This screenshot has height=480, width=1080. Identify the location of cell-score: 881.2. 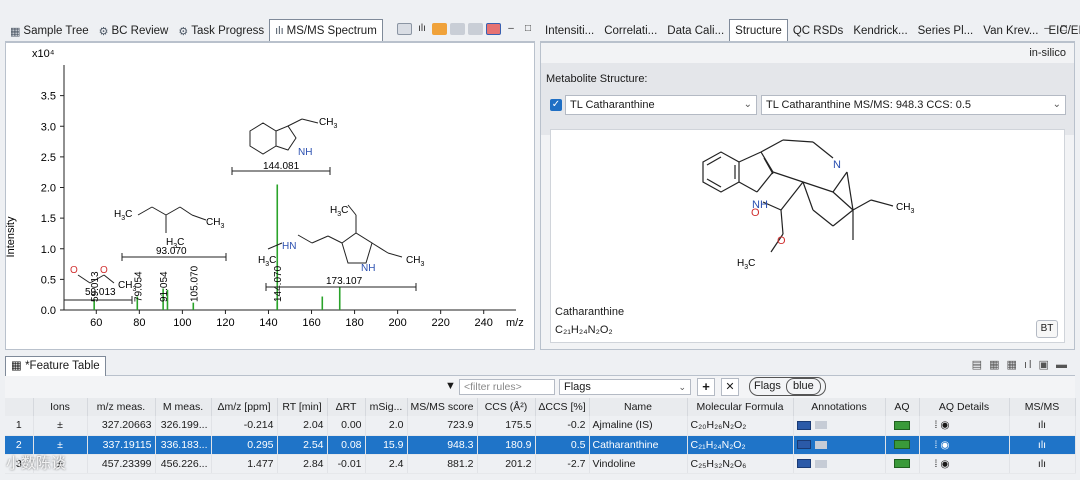
(442, 464).